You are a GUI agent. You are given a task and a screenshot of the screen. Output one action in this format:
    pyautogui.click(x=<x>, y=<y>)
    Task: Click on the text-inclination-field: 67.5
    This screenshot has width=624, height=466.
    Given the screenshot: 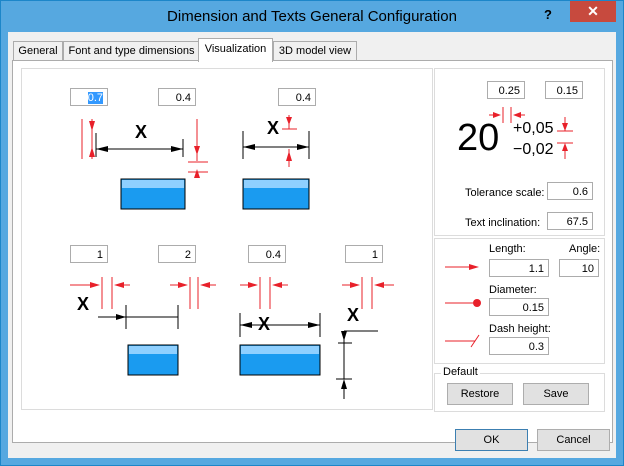 What is the action you would take?
    pyautogui.click(x=570, y=221)
    